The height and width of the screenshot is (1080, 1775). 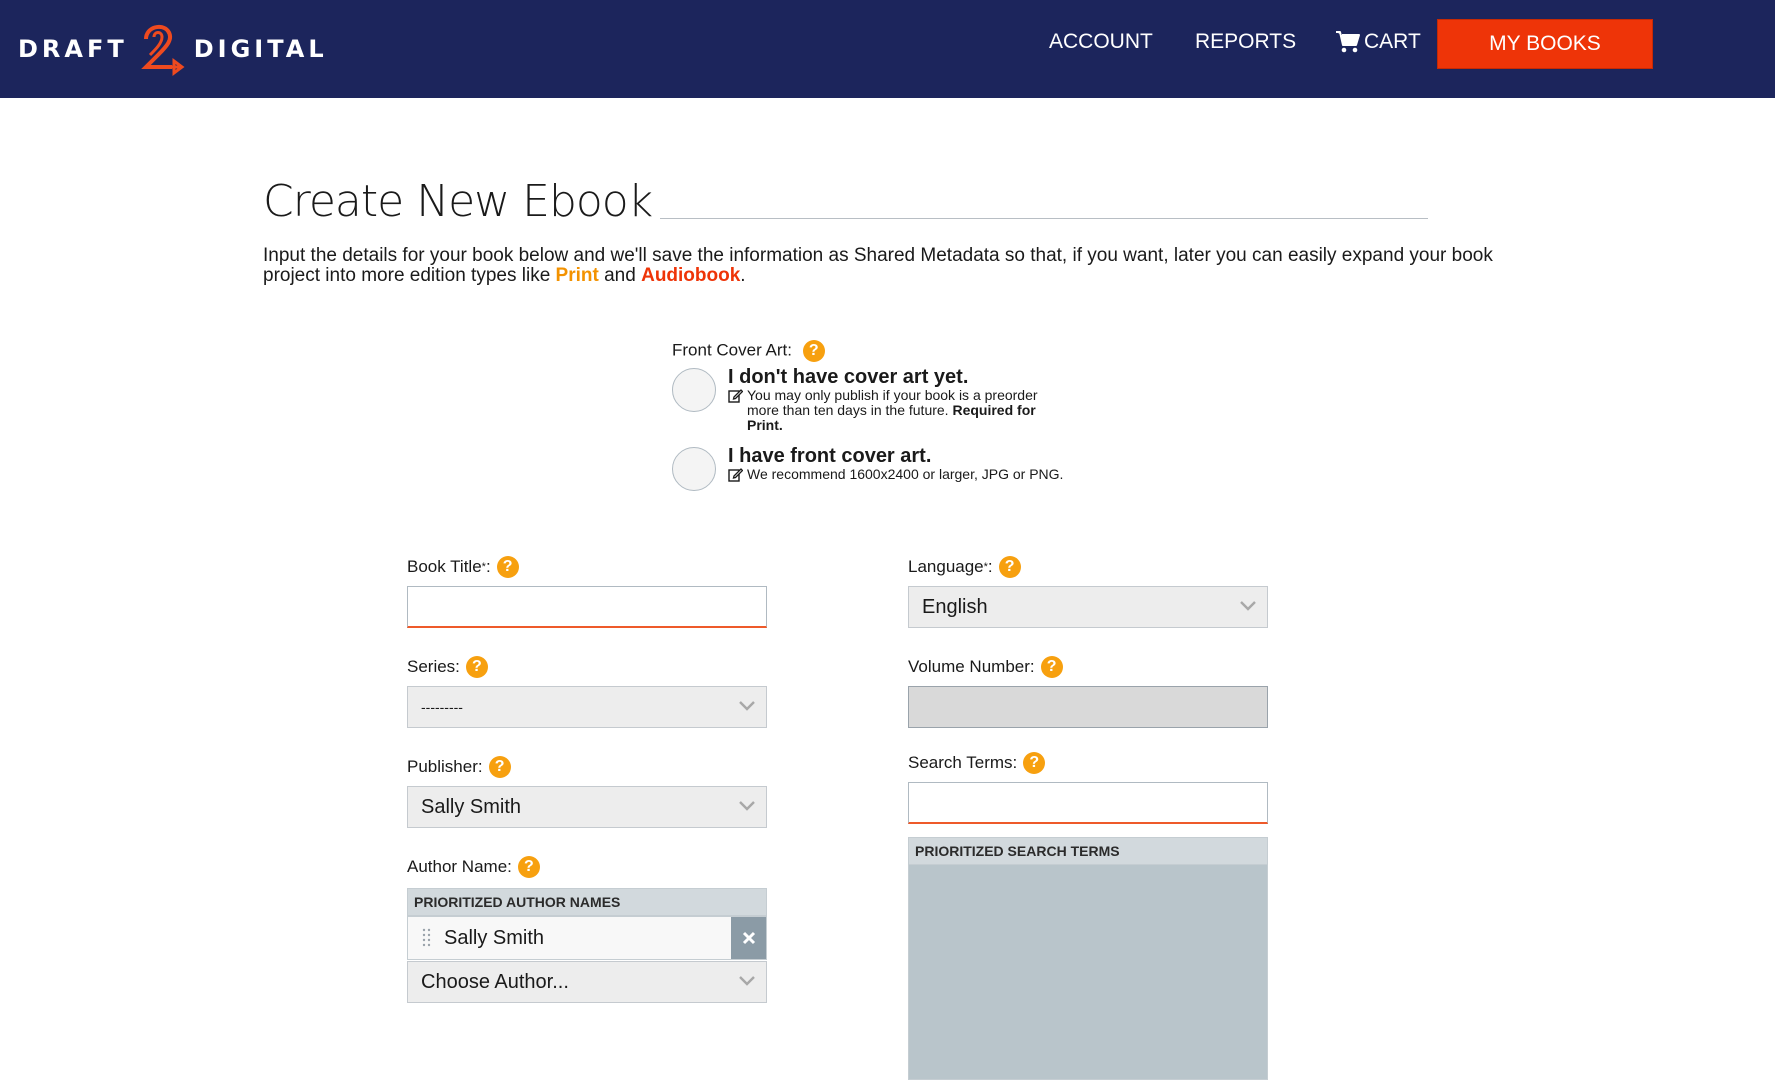 I want to click on radio-no-cover-art, so click(x=694, y=390).